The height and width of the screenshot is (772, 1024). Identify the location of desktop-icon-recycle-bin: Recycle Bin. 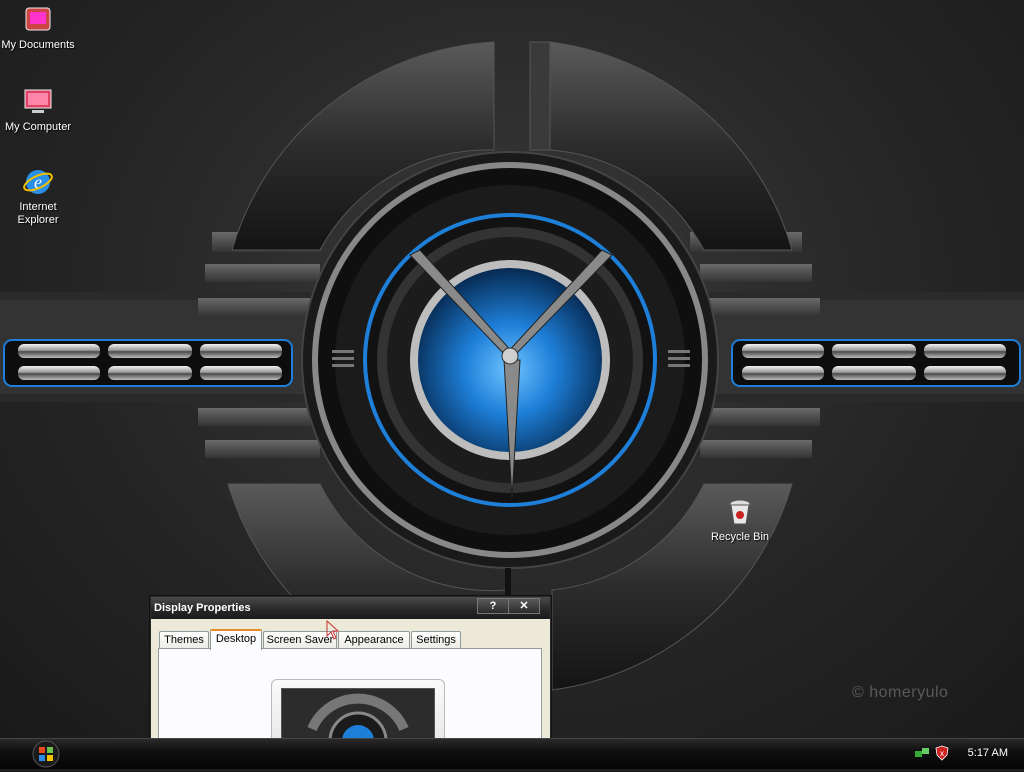
(740, 520).